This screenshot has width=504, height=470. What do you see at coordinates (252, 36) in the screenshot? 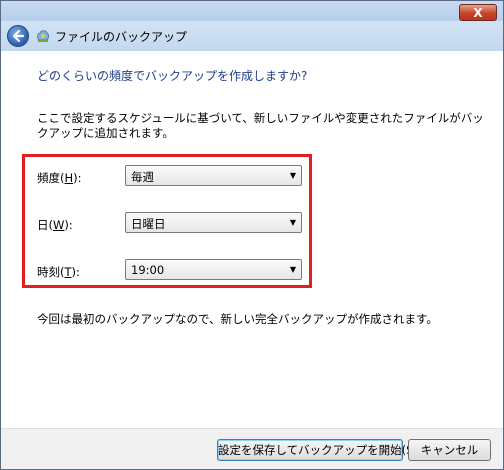
I see `wizard-header: ファイルのバックアップ` at bounding box center [252, 36].